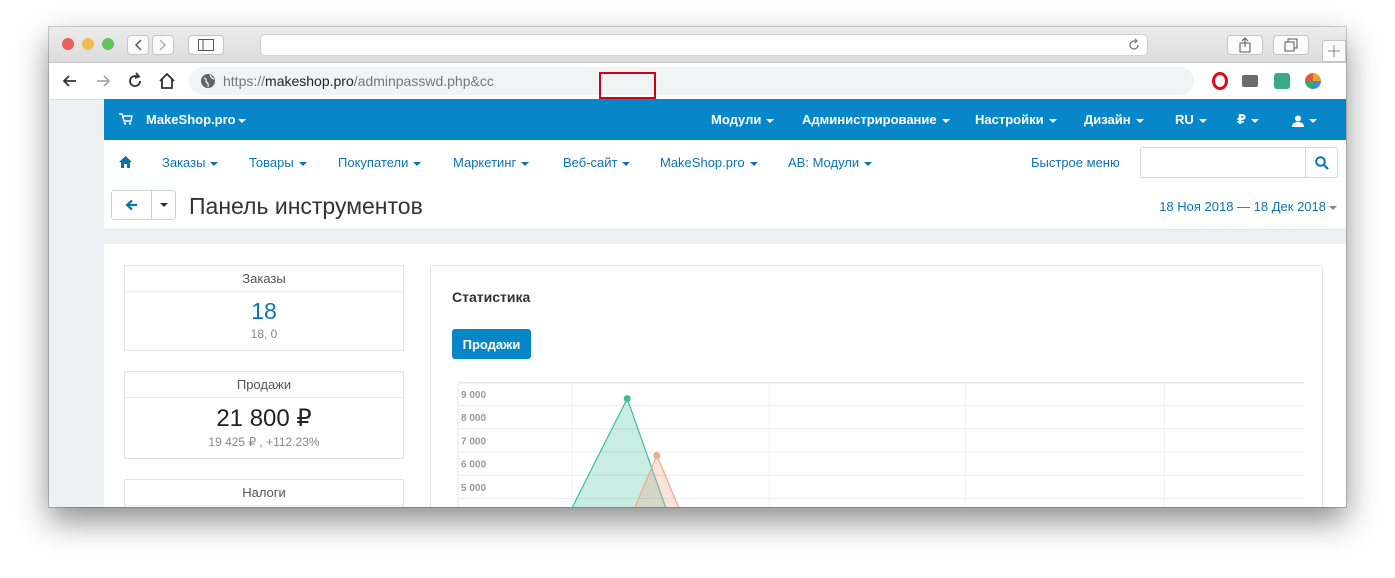 The image size is (1395, 578). Describe the element at coordinates (264, 442) in the screenshot. I see `card-sub: 19 425 ₽ , +112.23%` at that location.